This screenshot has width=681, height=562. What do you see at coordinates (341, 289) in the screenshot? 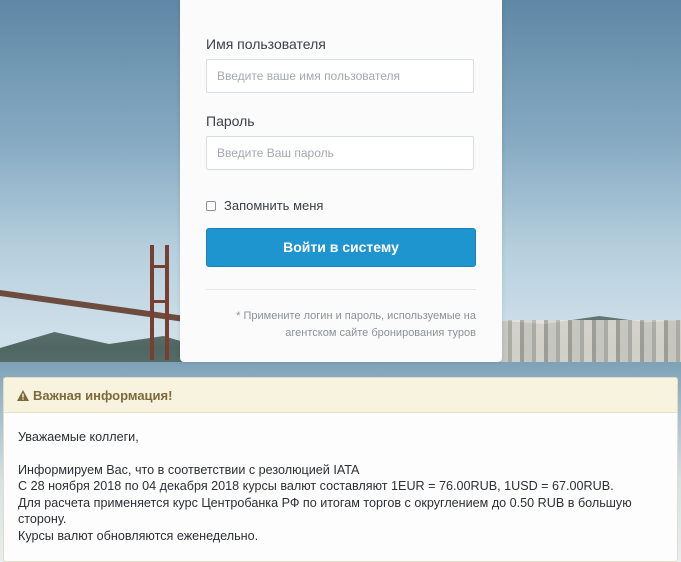
I see `divider` at bounding box center [341, 289].